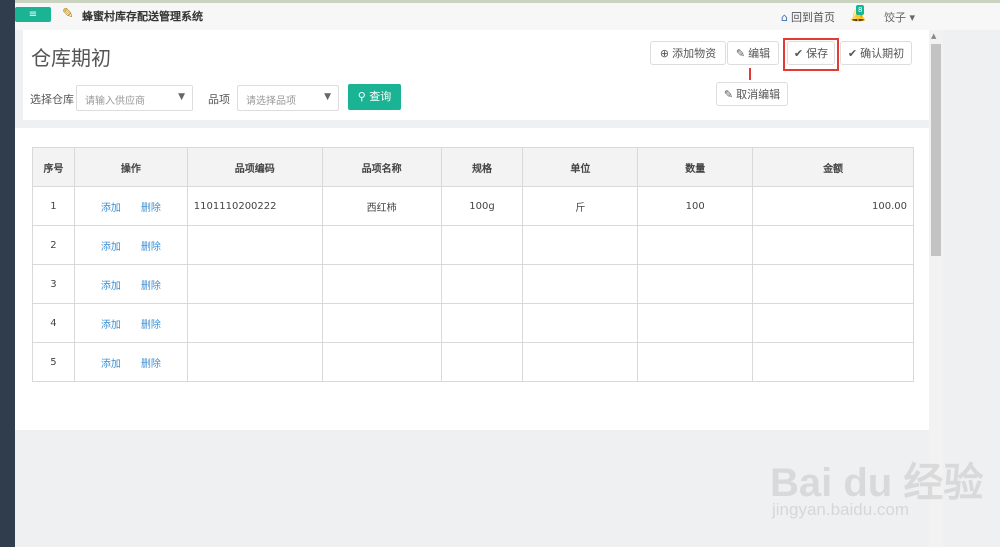 Image resolution: width=1000 pixels, height=547 pixels. What do you see at coordinates (115, 101) in the screenshot?
I see `warehouse-placeholder: 请输入供应商` at bounding box center [115, 101].